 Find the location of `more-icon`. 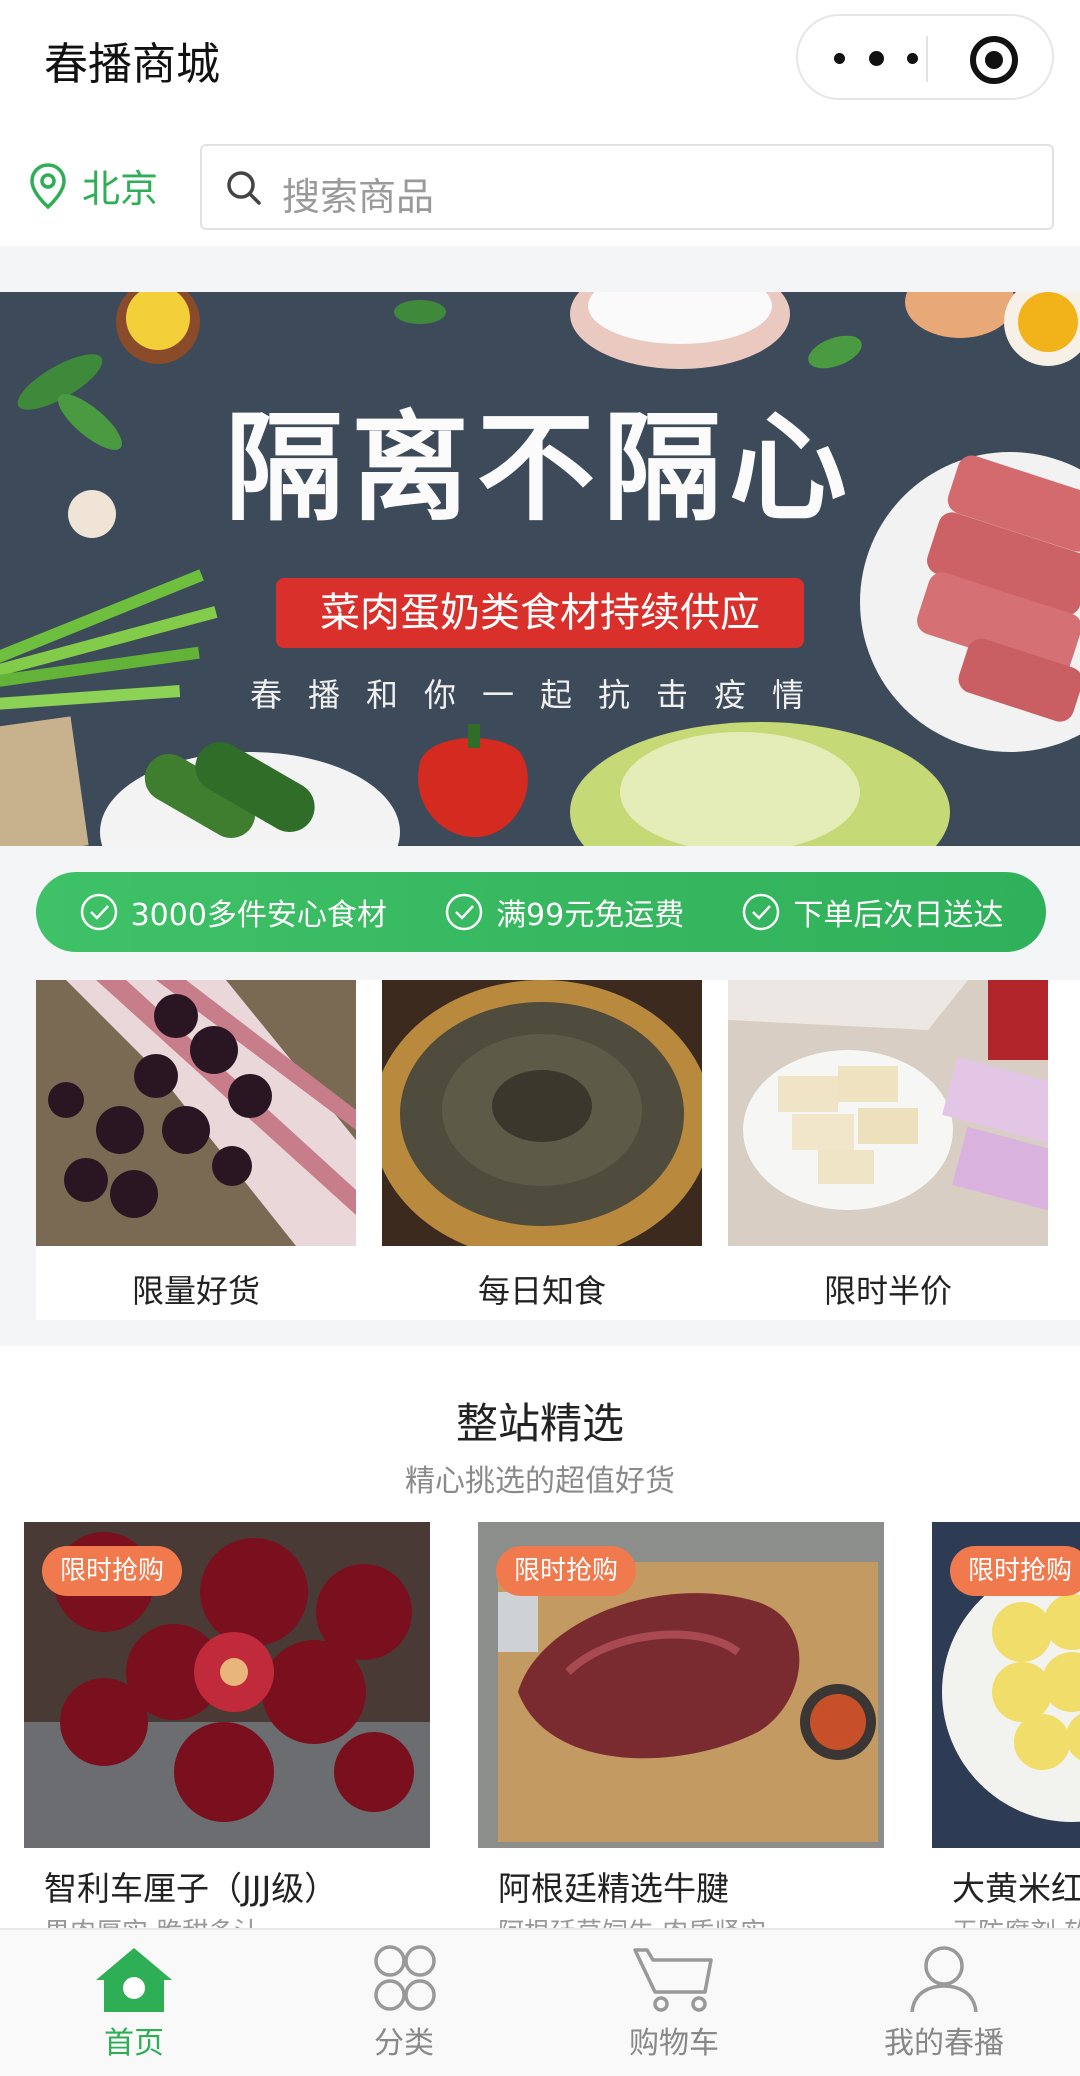

more-icon is located at coordinates (876, 58).